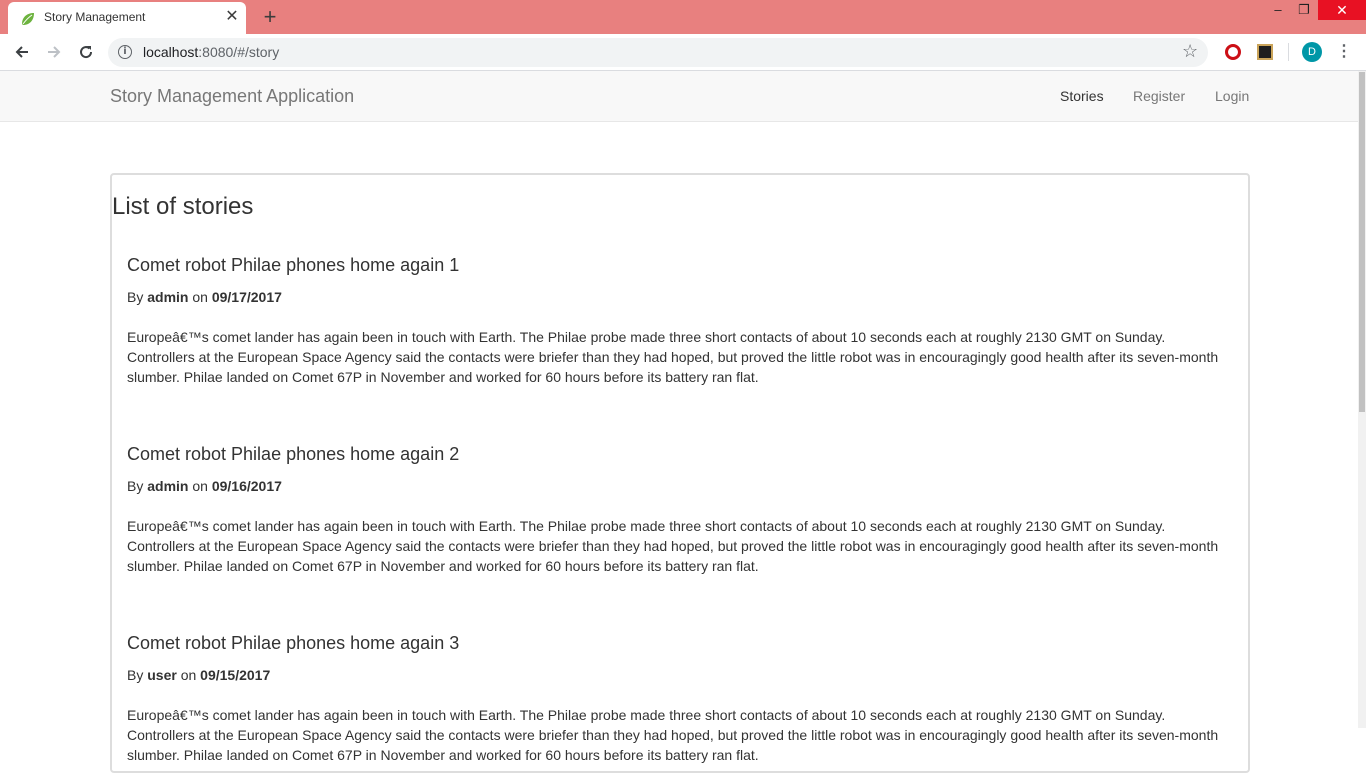 This screenshot has height=773, width=1366. I want to click on story-title: Comet robot Philae phones home again 2, so click(293, 454).